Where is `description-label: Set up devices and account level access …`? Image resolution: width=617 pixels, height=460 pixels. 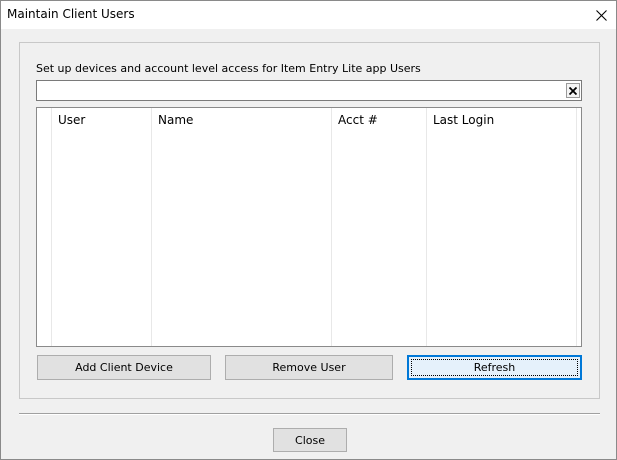
description-label: Set up devices and account level access … is located at coordinates (228, 68).